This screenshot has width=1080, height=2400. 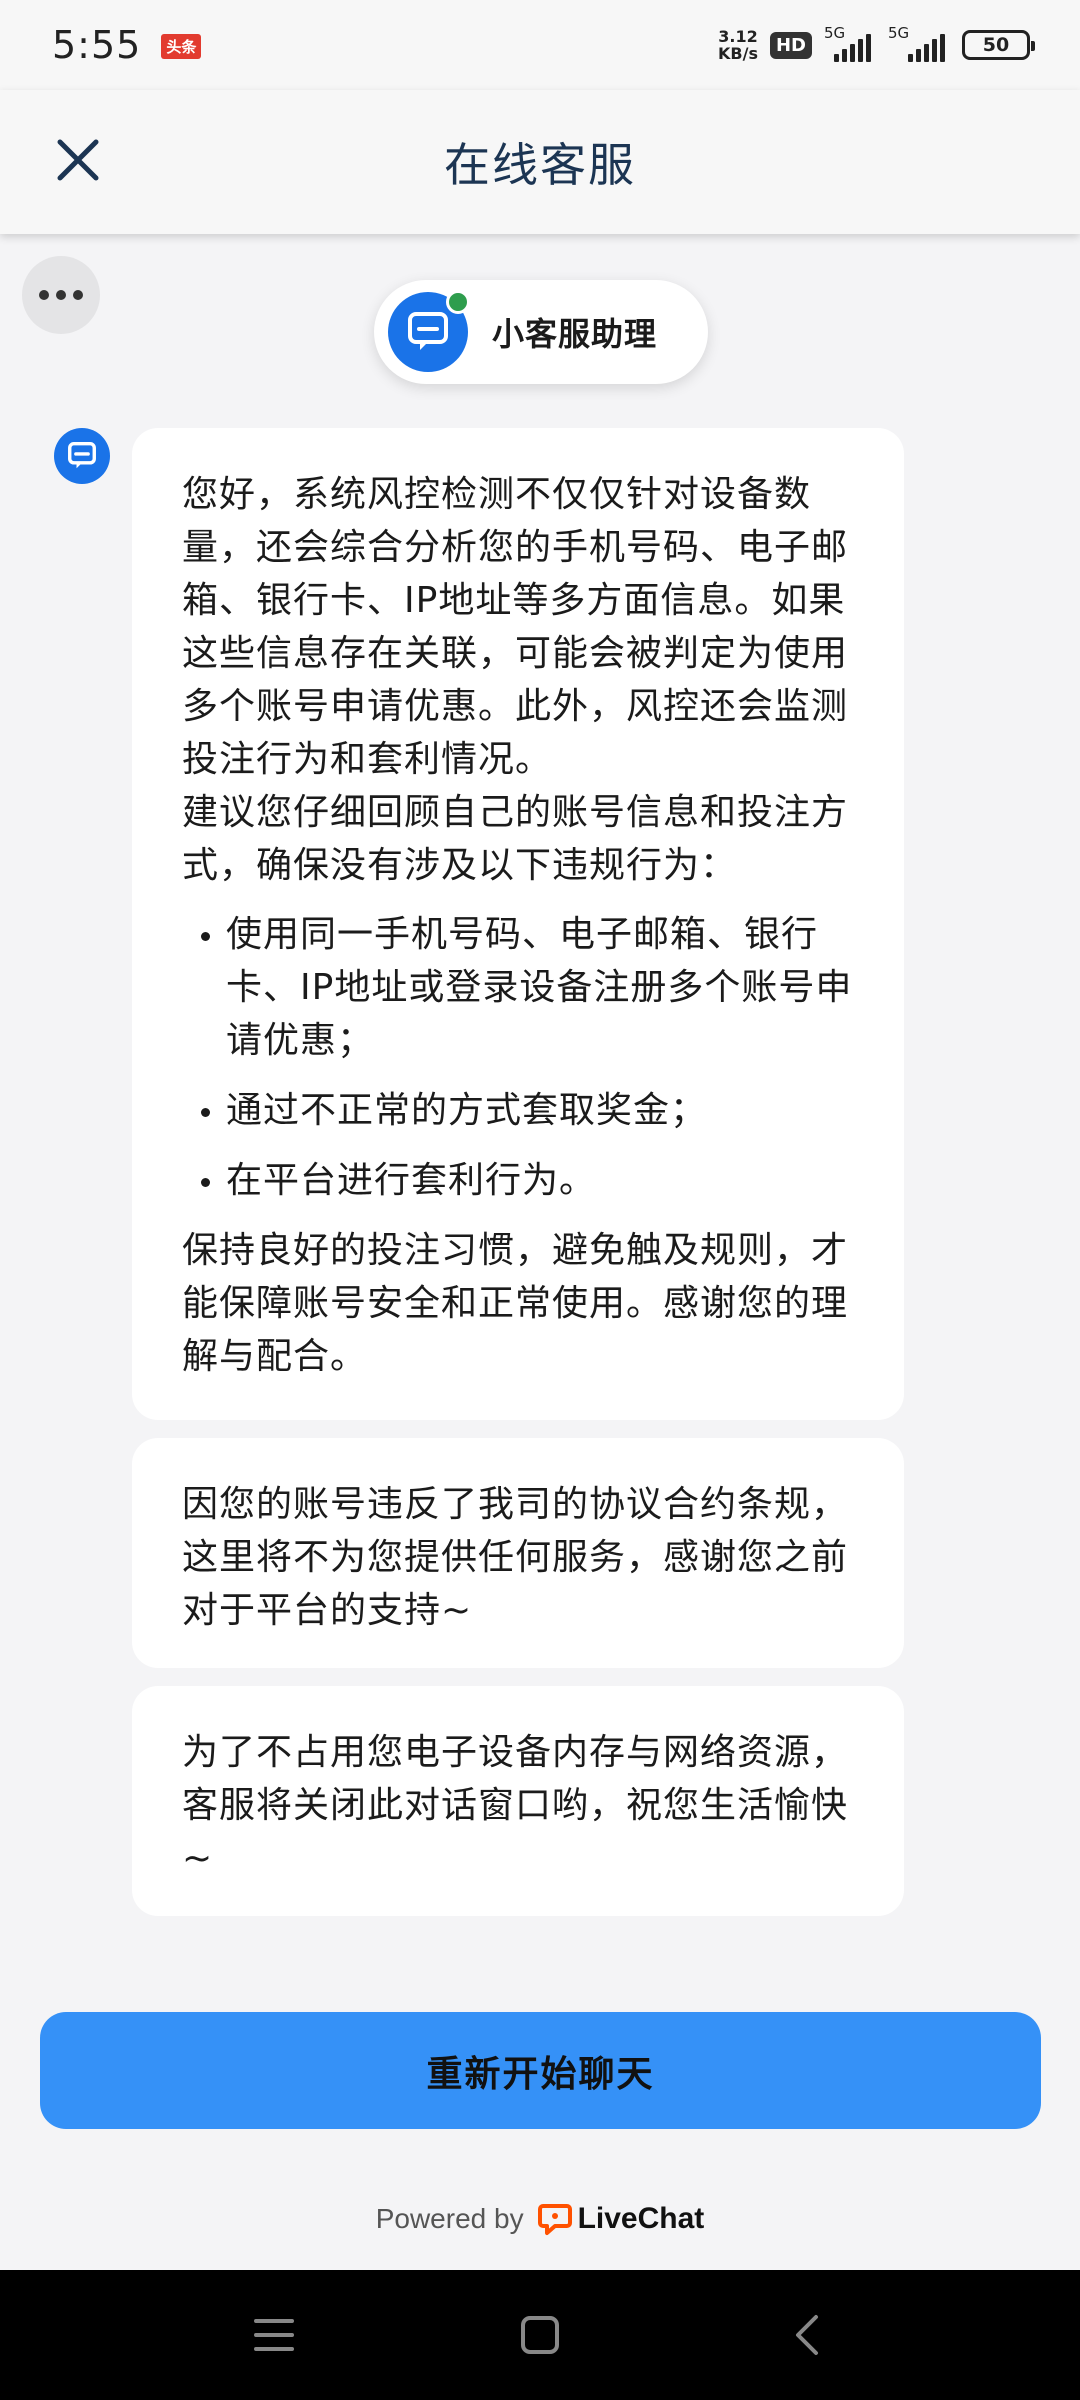 What do you see at coordinates (449, 2218) in the screenshot?
I see `powered-by-text: Powered by` at bounding box center [449, 2218].